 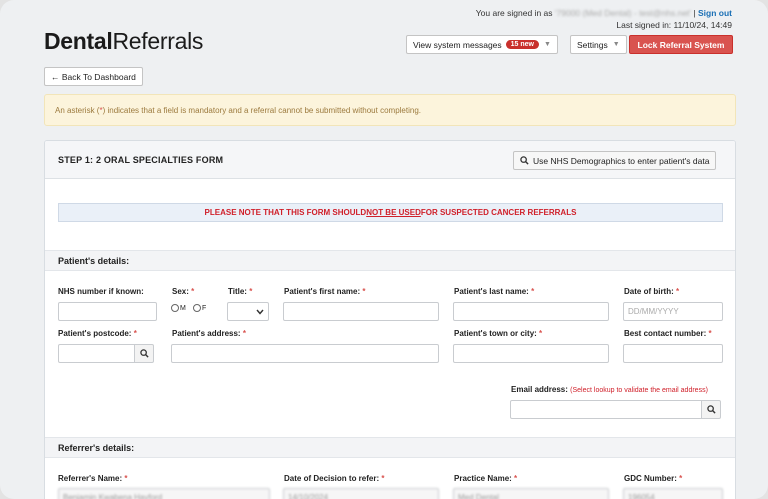 I want to click on postcode-label: Patient's postcode: *, so click(x=97, y=333).